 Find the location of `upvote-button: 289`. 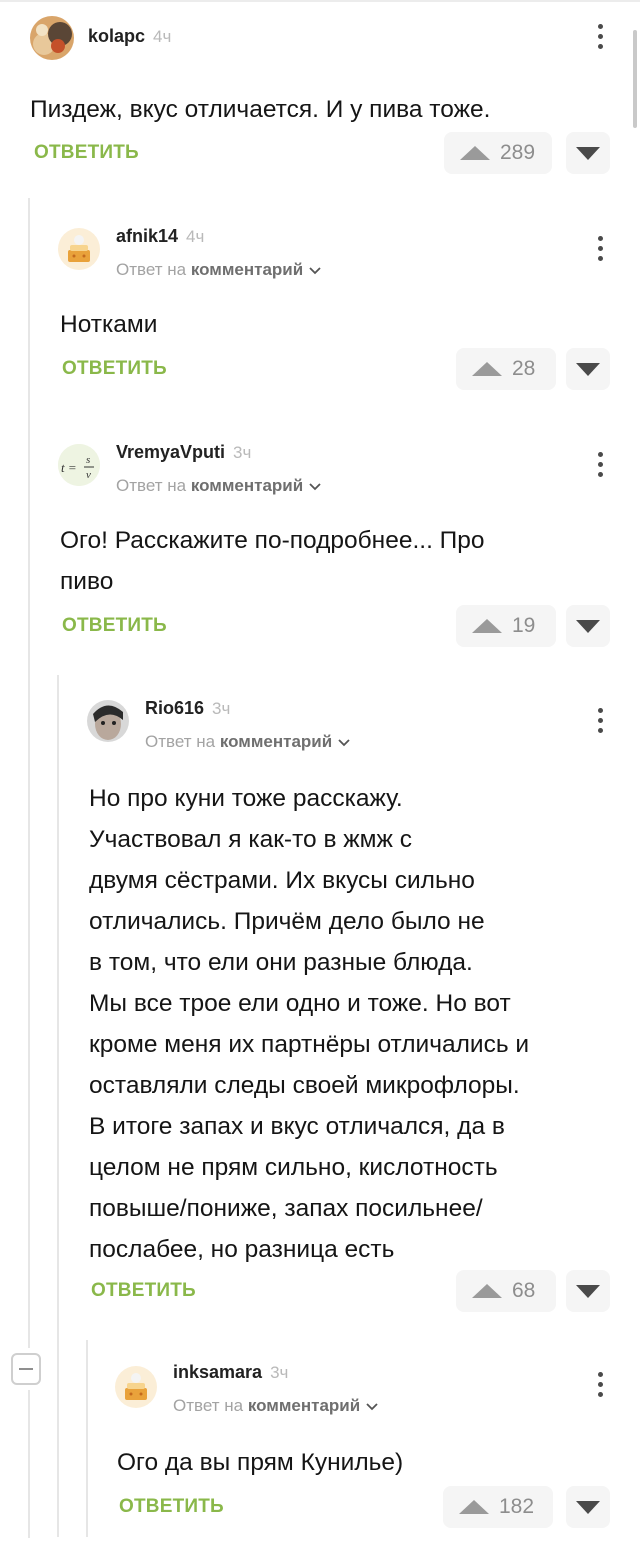

upvote-button: 289 is located at coordinates (498, 153).